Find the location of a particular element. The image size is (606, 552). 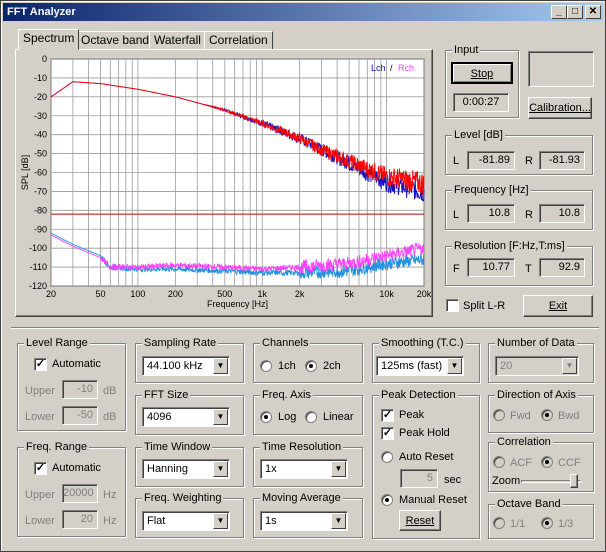

freq-lower-label: Lower is located at coordinates (40, 521).